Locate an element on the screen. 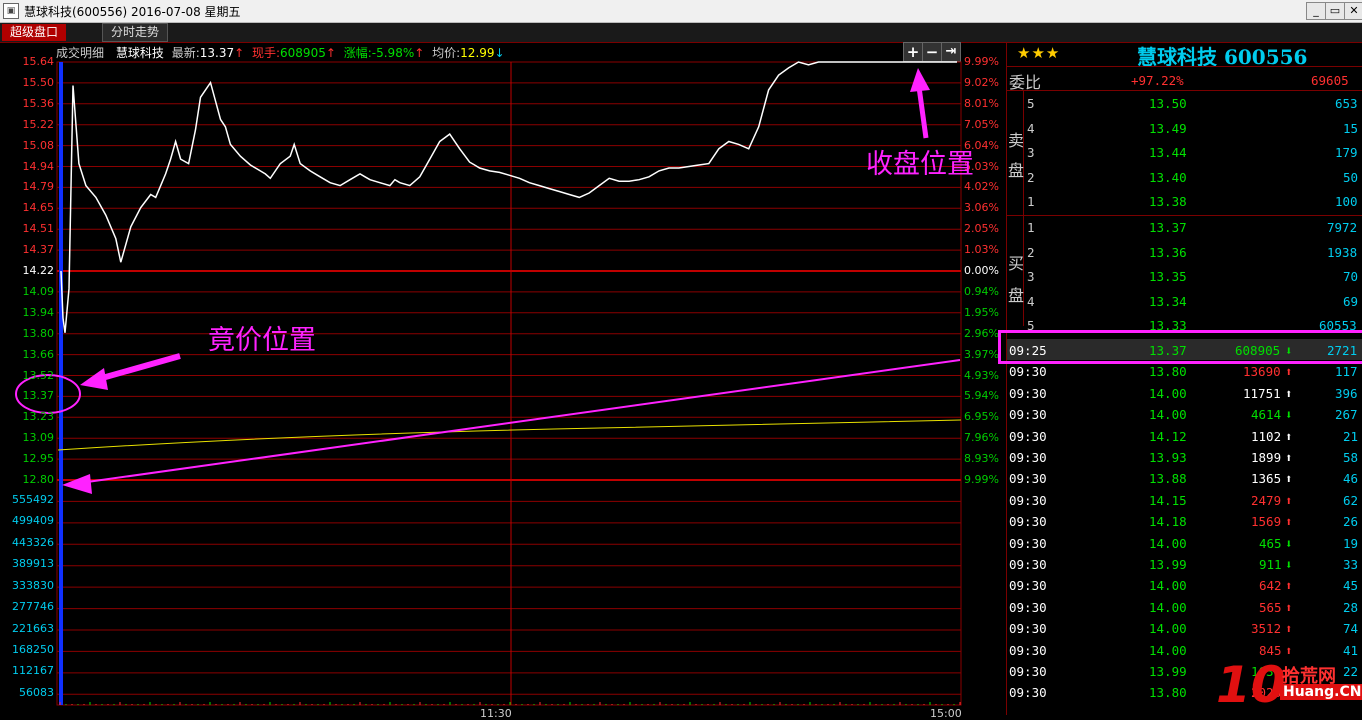 The width and height of the screenshot is (1362, 720). down-arrow-icon: ⬇ is located at coordinates (1289, 415).